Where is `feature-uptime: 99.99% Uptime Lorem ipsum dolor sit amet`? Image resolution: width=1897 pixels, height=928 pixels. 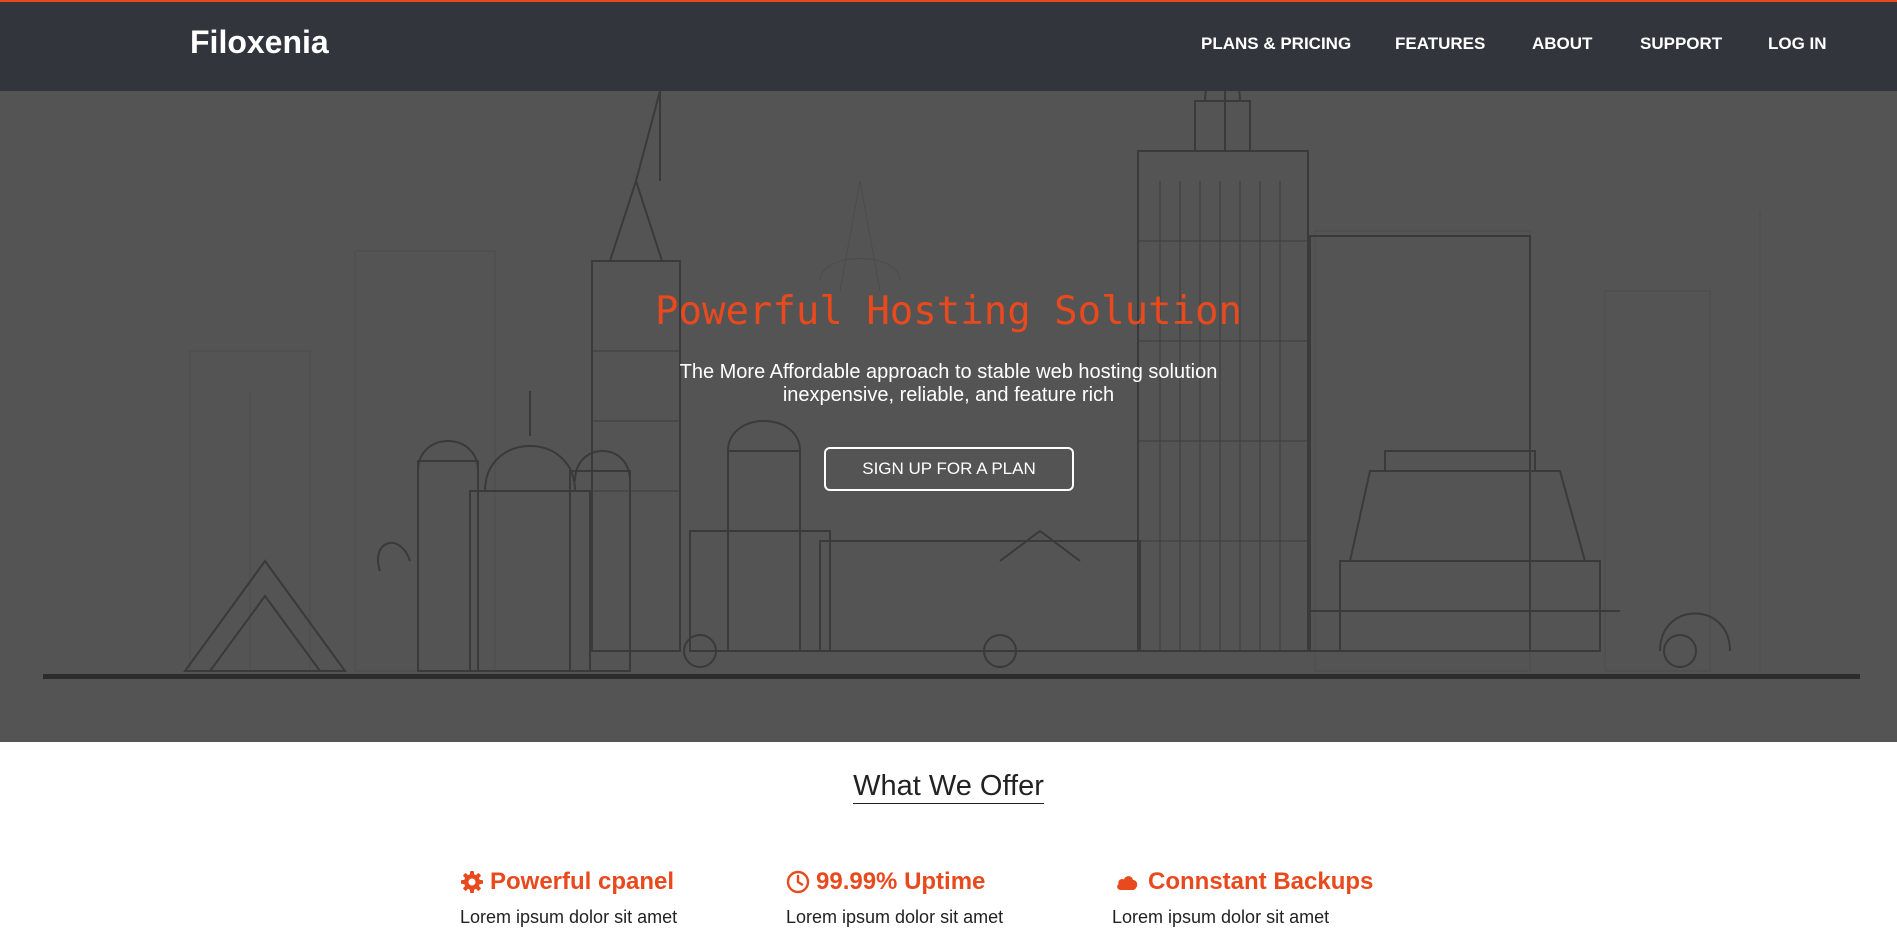
feature-uptime: 99.99% Uptime Lorem ipsum dolor sit amet is located at coordinates (936, 897).